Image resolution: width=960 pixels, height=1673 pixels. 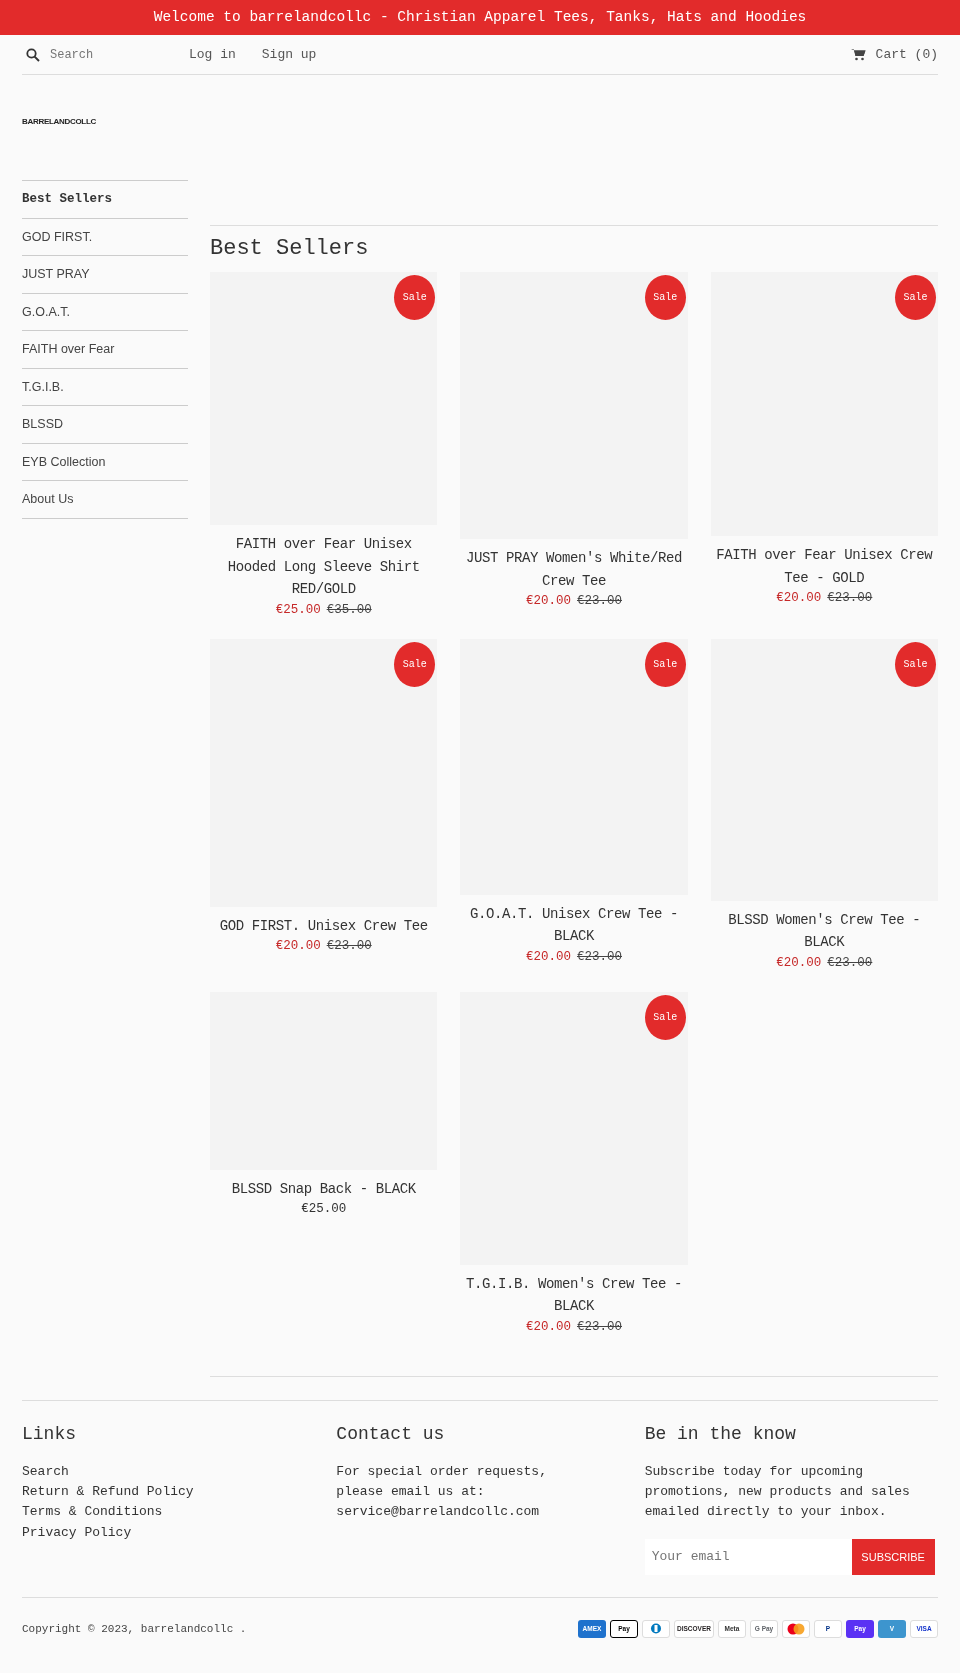 I want to click on sidebar-link: About Us, so click(x=105, y=499).